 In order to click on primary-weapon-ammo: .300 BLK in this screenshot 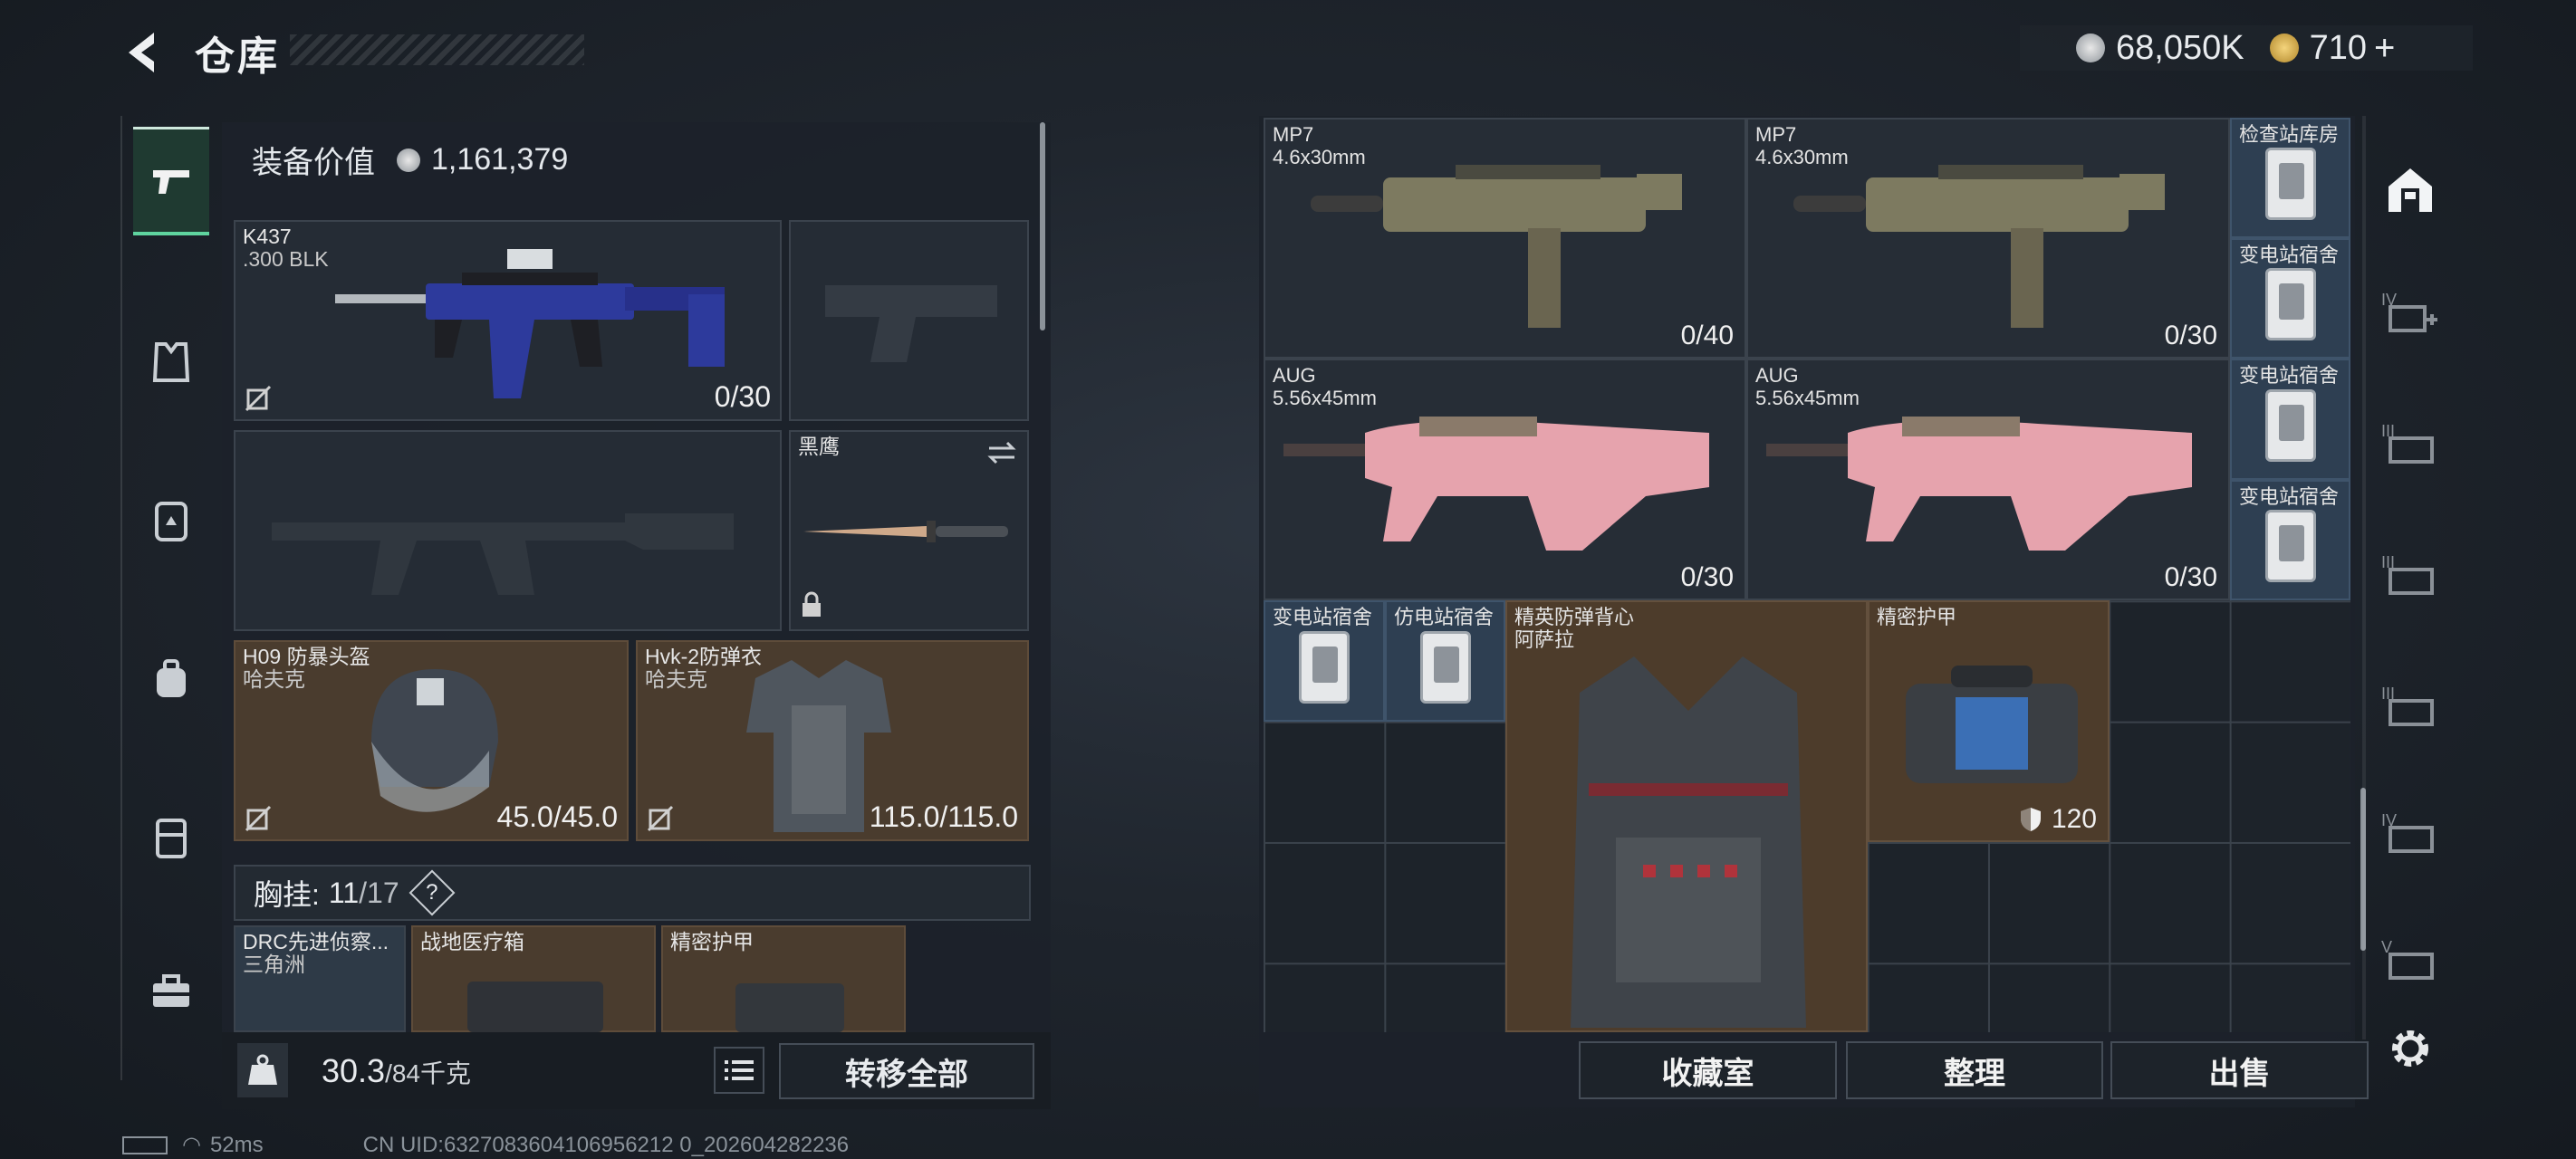, I will do `click(286, 259)`.